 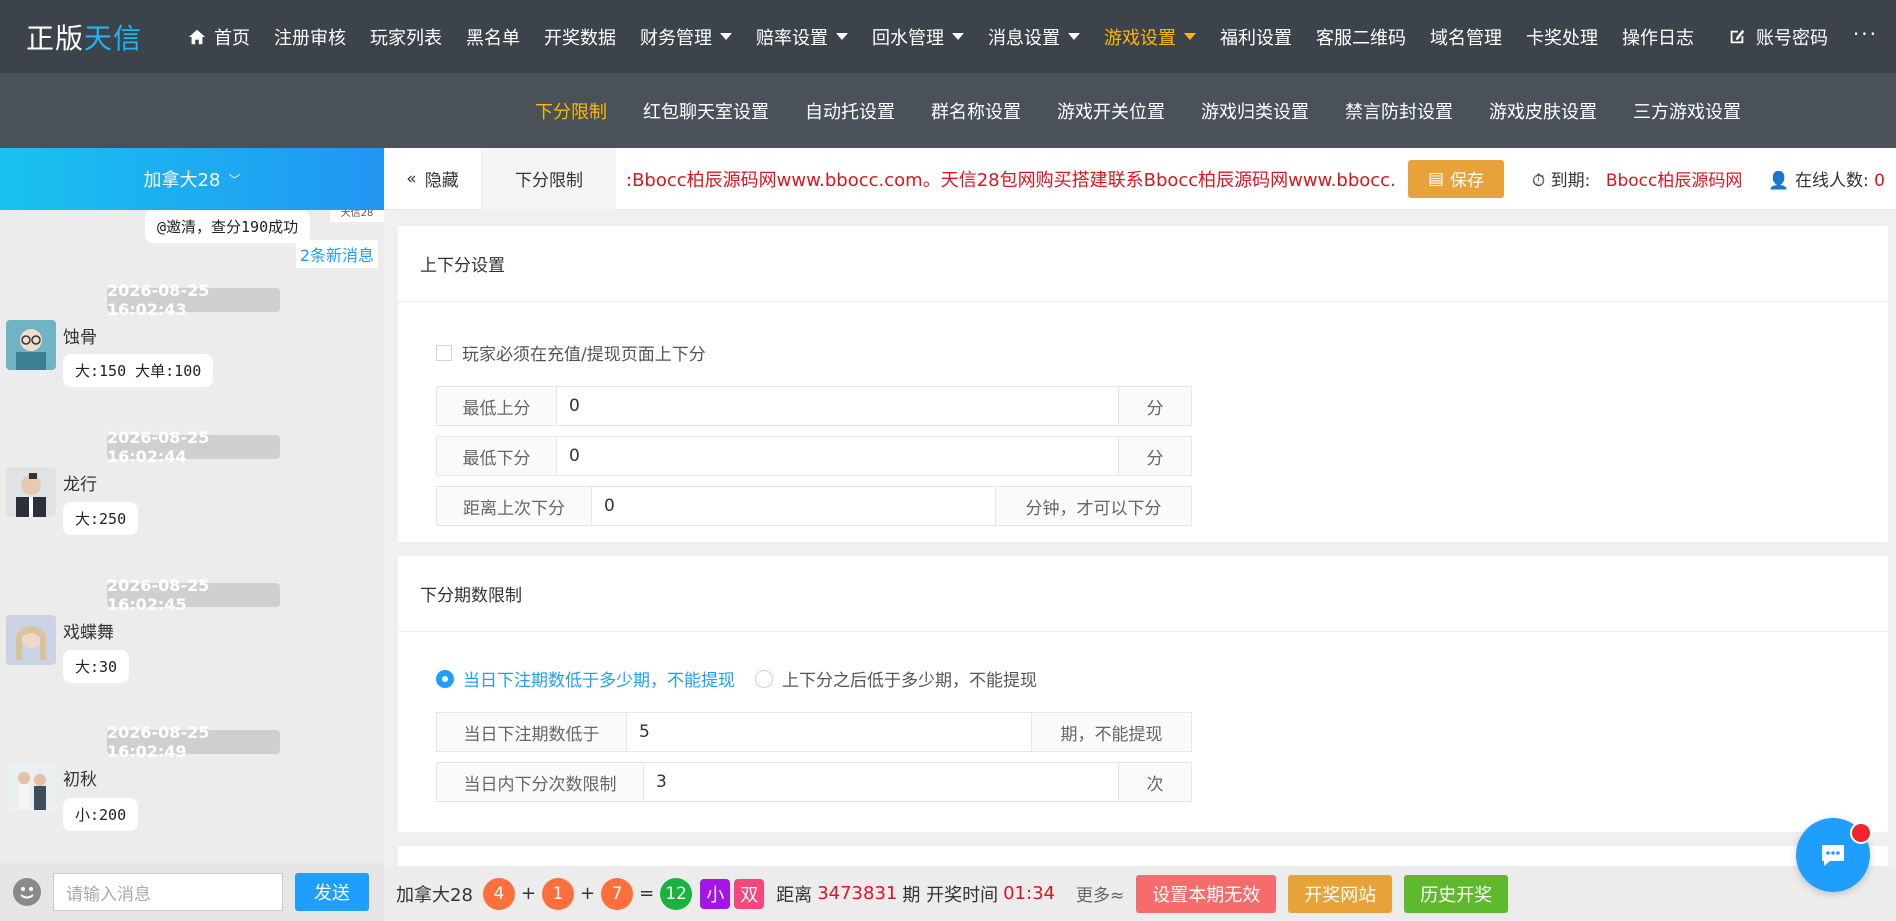 I want to click on period-number: 3473831, so click(x=857, y=893).